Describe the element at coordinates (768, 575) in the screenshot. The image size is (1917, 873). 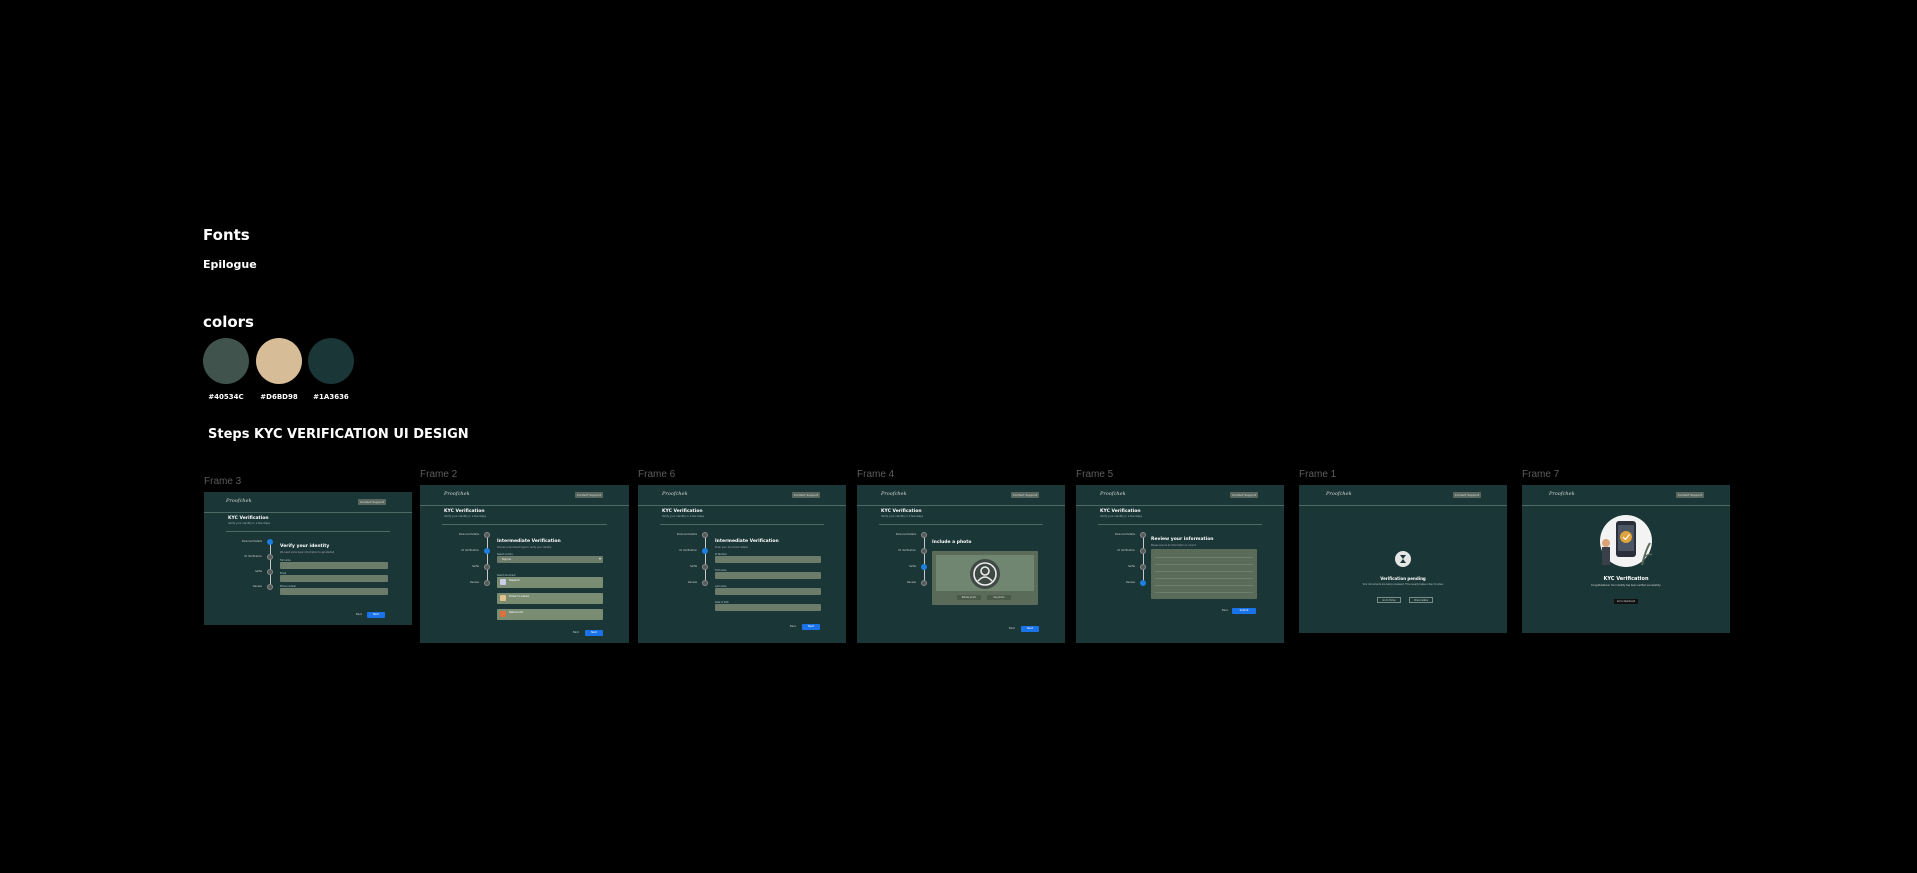
I see `first-name-field` at that location.